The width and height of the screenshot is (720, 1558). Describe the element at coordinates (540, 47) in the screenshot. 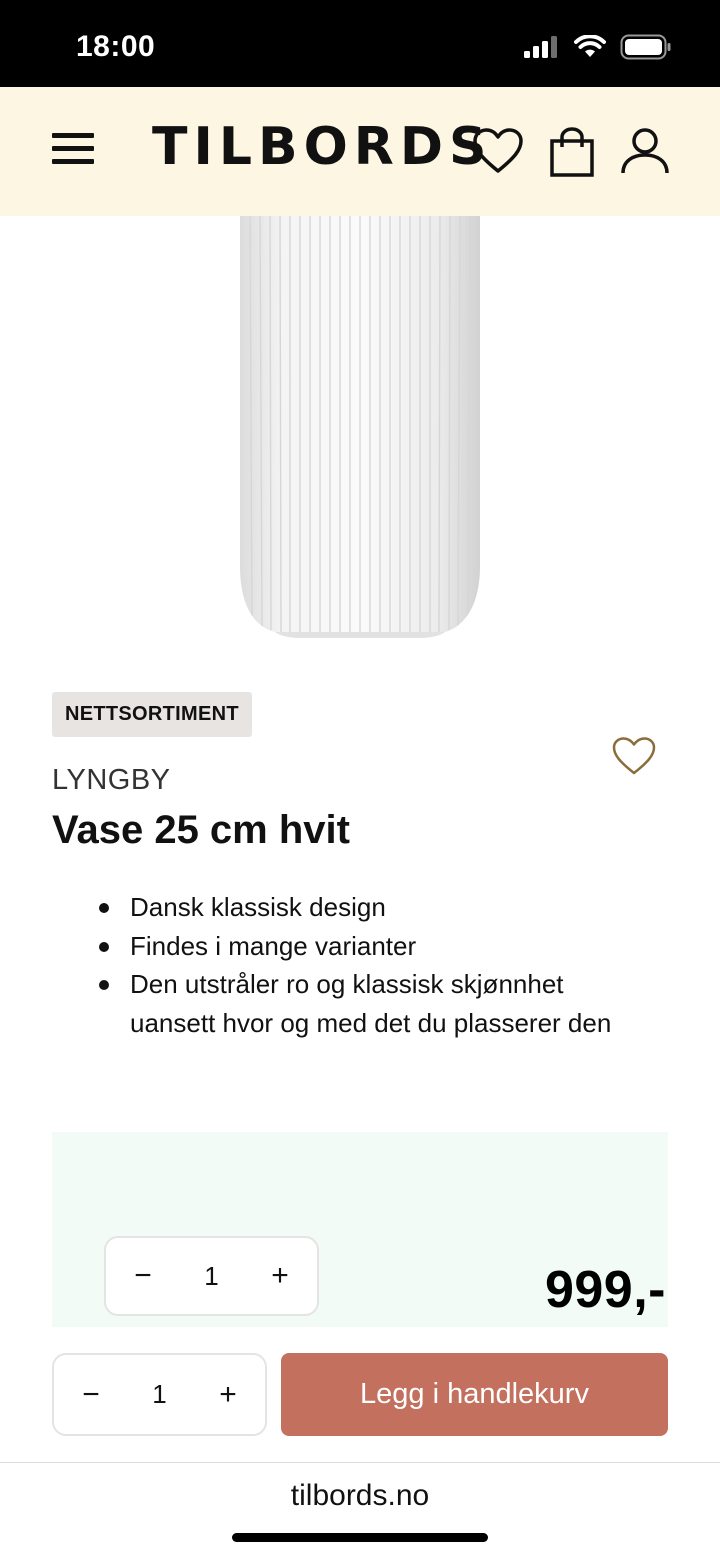

I see `cellular-signal-icon` at that location.